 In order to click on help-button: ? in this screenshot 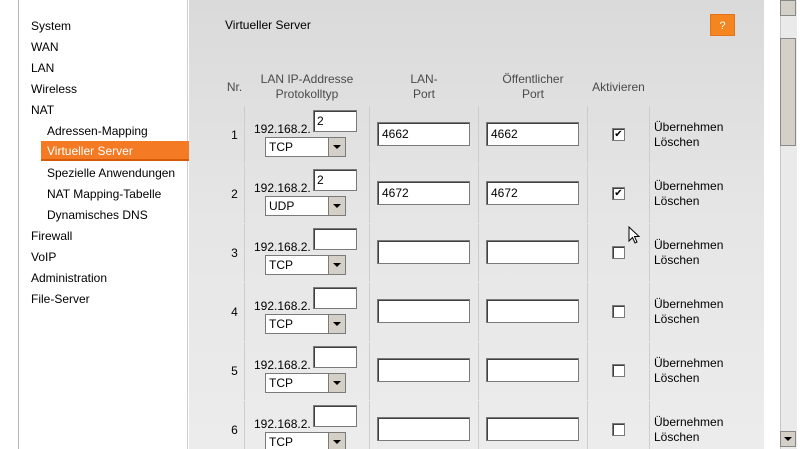, I will do `click(722, 25)`.